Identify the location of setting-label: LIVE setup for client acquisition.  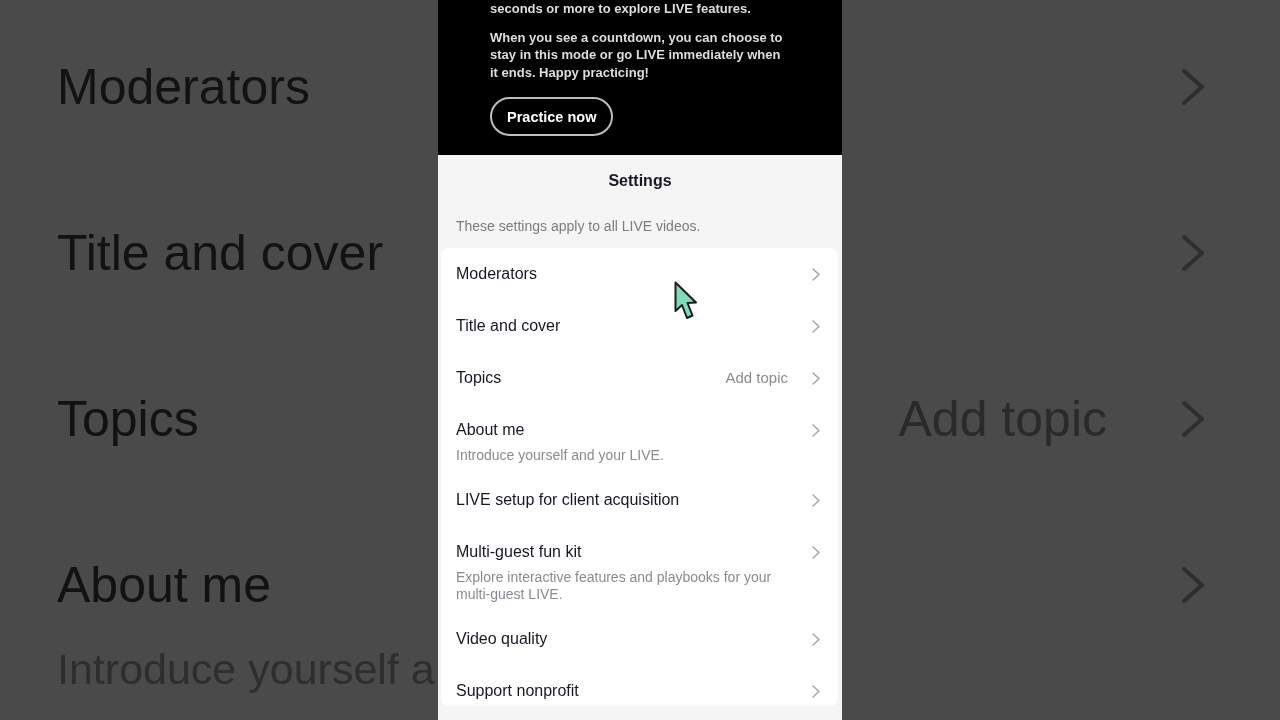
(568, 500).